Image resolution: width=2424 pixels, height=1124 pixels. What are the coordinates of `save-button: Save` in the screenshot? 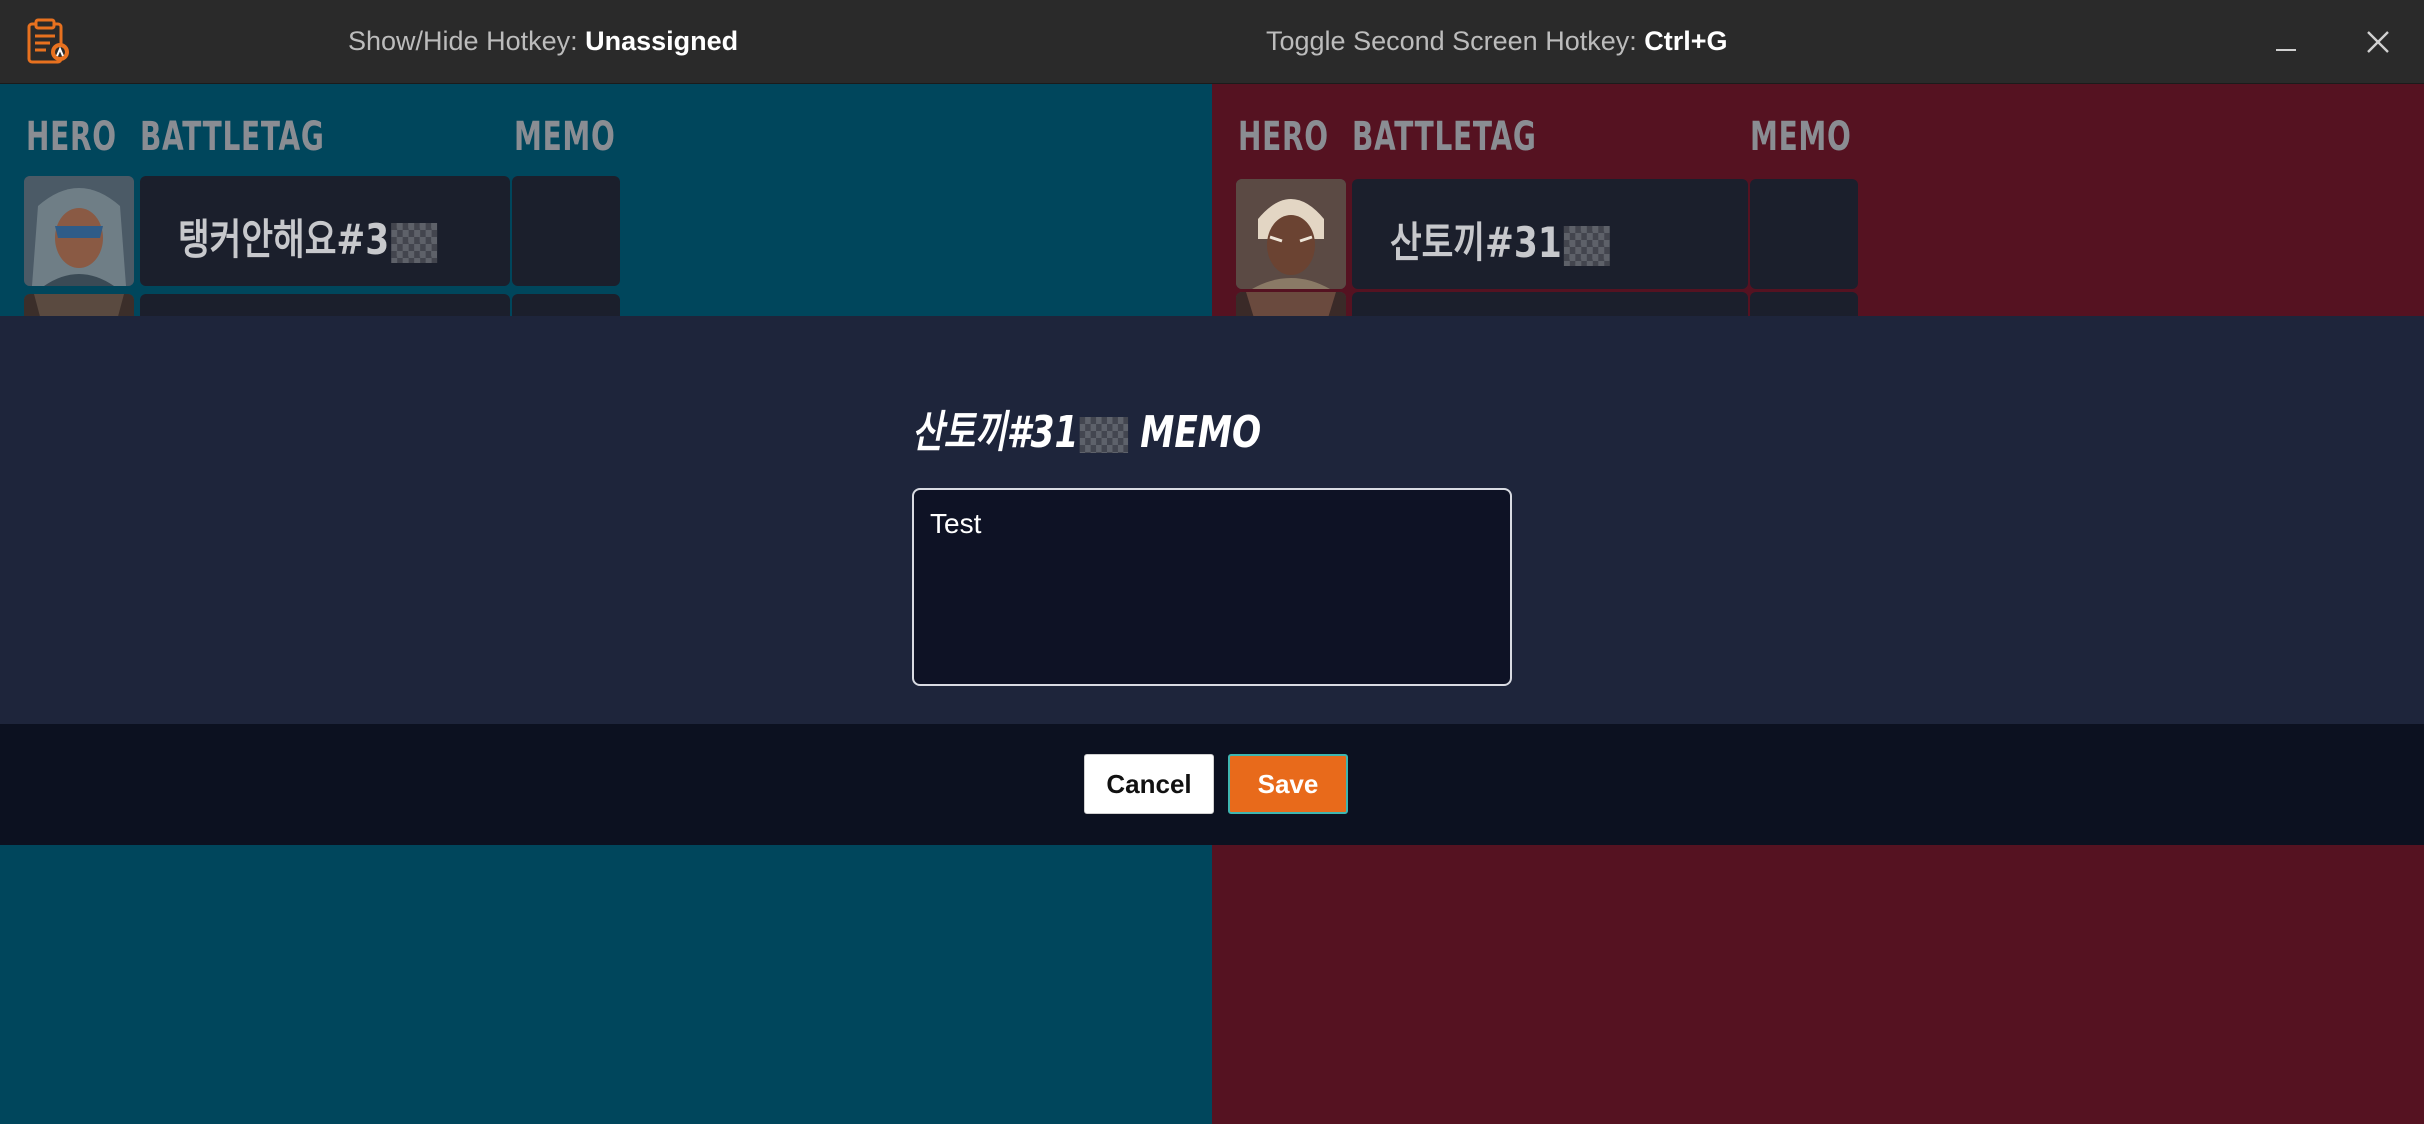 It's located at (1288, 784).